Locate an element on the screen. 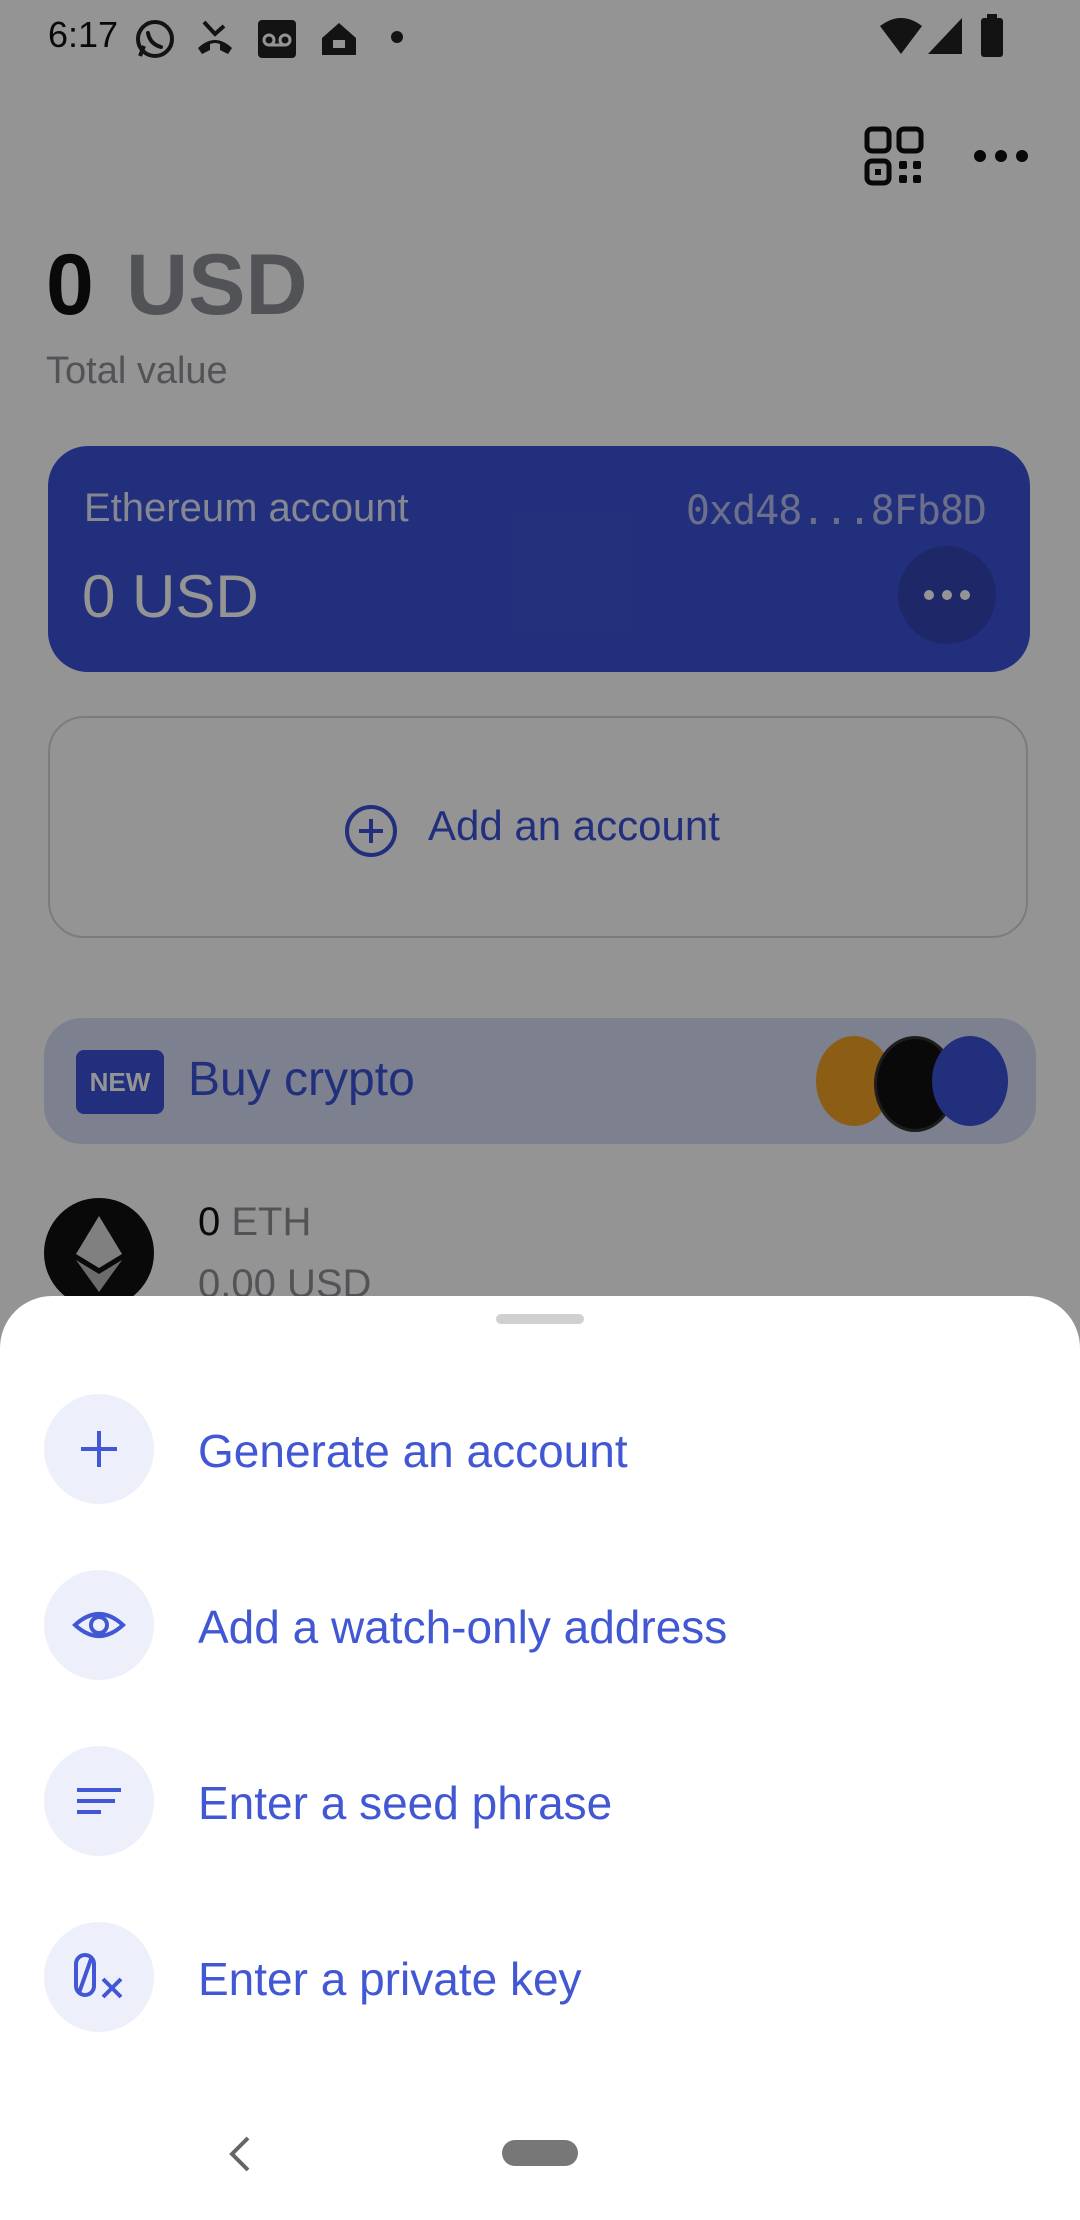  watch-only-label: Add a watch-only address is located at coordinates (463, 1627).